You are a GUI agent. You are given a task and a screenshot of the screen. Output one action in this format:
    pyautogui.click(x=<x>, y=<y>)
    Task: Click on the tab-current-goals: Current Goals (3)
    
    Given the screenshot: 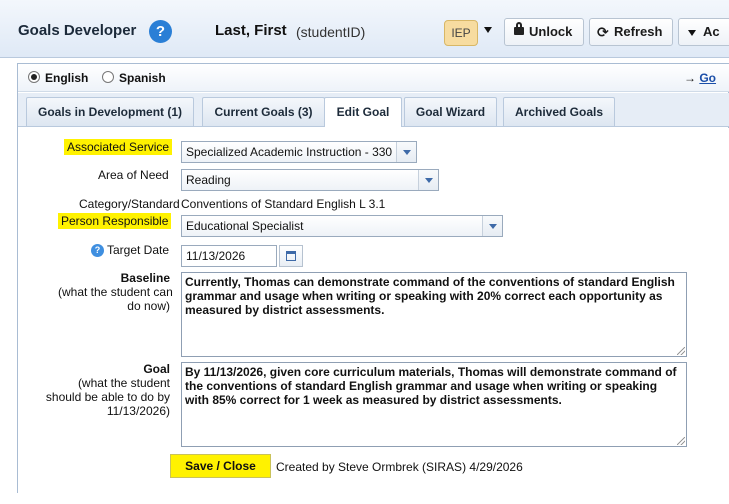 What is the action you would take?
    pyautogui.click(x=263, y=111)
    